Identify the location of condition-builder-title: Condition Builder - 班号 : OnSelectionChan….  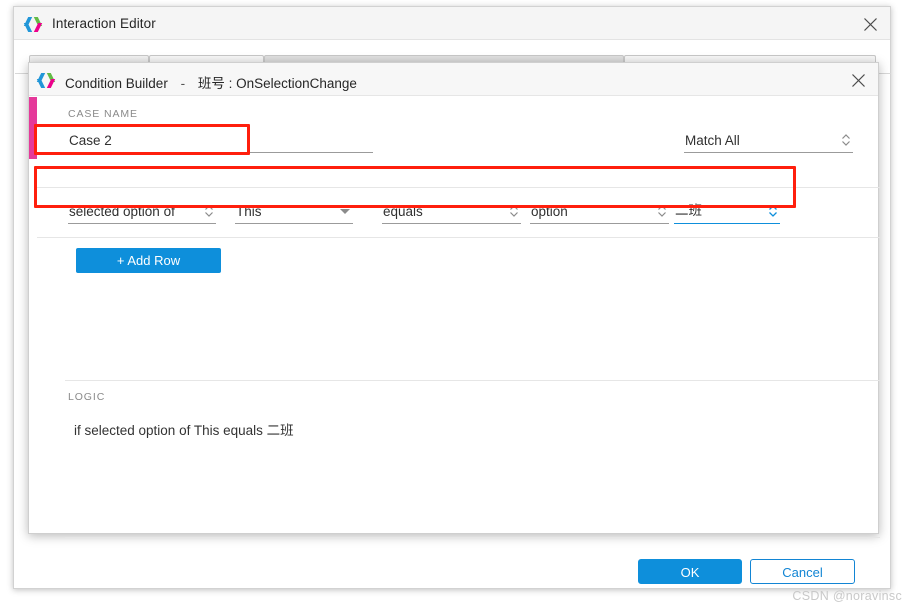
(211, 82).